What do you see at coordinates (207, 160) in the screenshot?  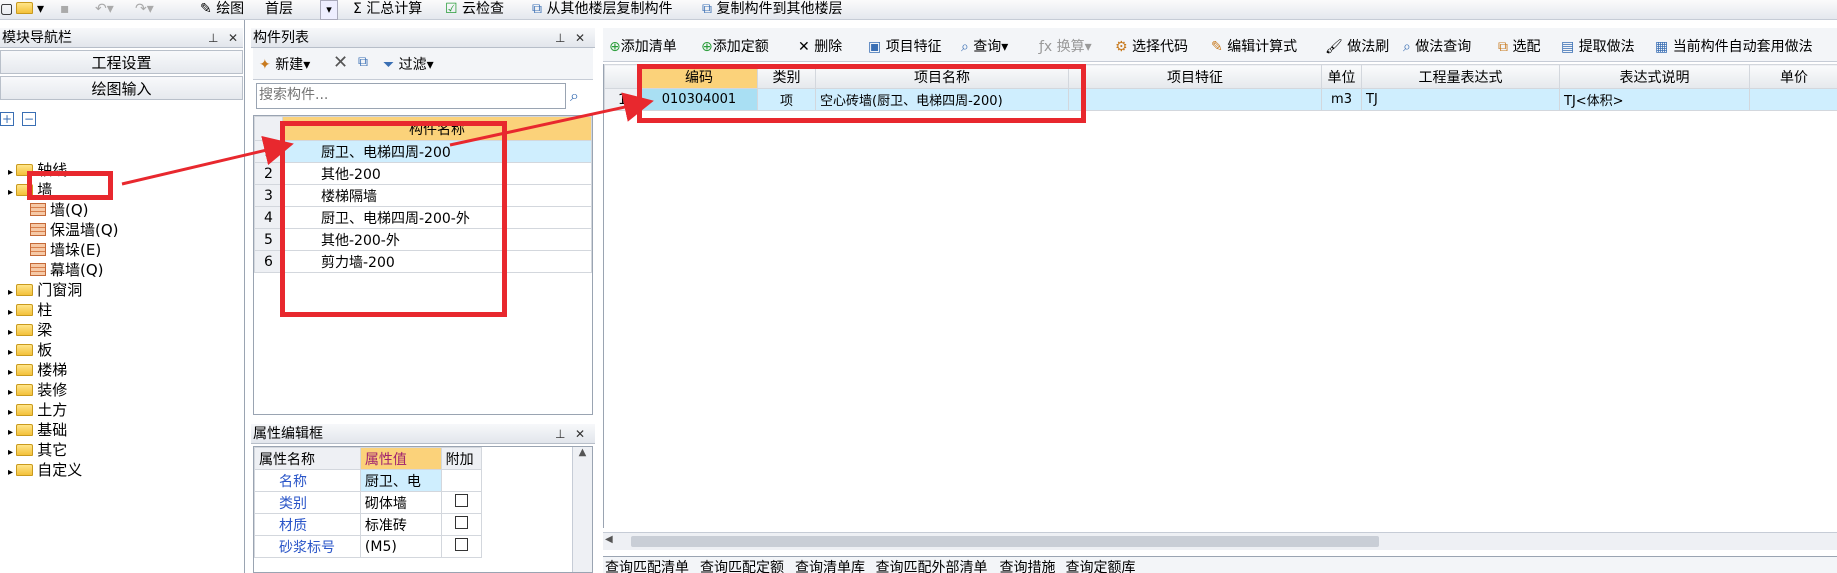 I see `arrow-wall-to-list` at bounding box center [207, 160].